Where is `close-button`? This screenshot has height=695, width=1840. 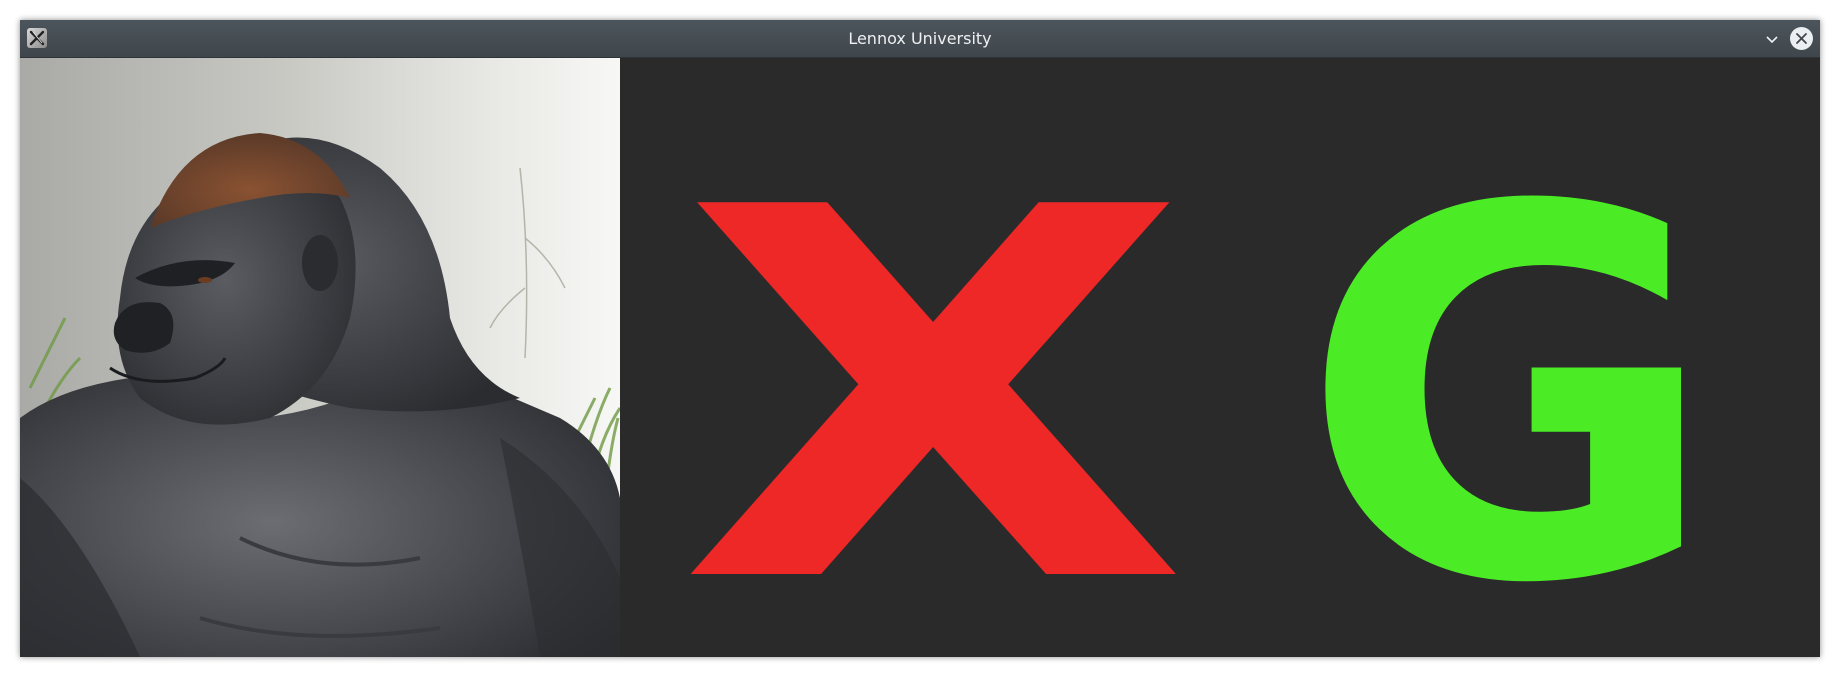 close-button is located at coordinates (1801, 38).